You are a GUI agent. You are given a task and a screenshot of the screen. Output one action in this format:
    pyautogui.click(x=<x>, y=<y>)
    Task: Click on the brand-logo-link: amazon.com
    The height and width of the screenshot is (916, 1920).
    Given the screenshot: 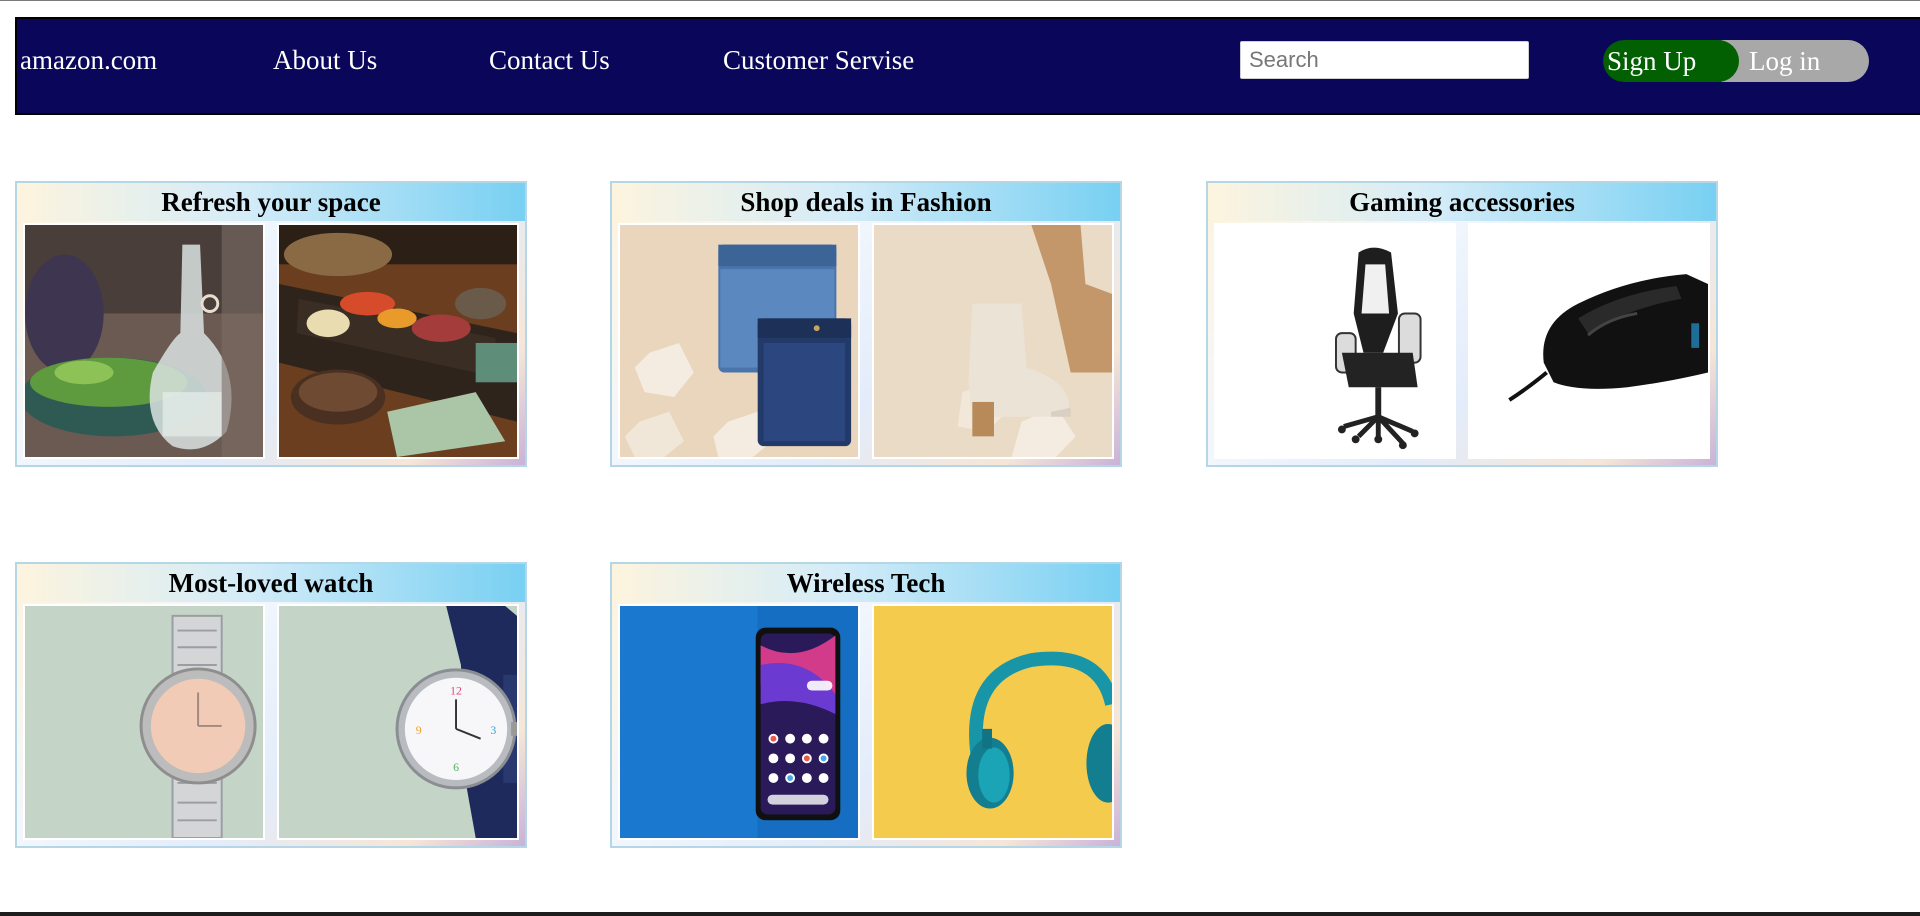 What is the action you would take?
    pyautogui.click(x=88, y=60)
    